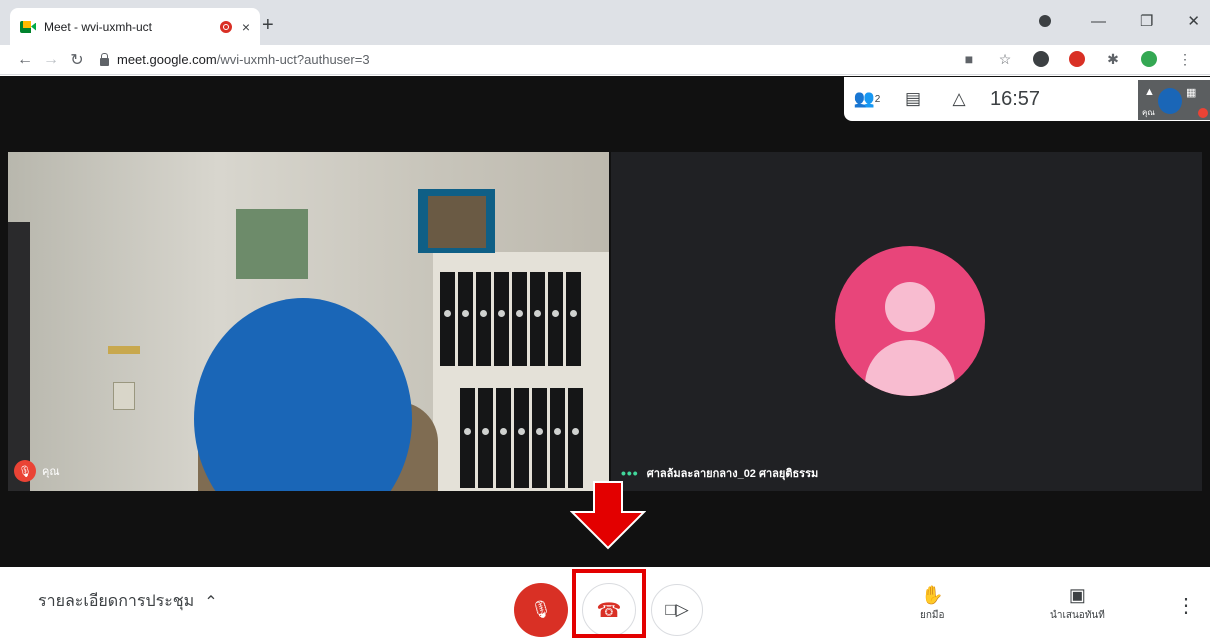 The width and height of the screenshot is (1210, 638). I want to click on self-thumbnail: ▲ ▦ คุณ, so click(1174, 100).